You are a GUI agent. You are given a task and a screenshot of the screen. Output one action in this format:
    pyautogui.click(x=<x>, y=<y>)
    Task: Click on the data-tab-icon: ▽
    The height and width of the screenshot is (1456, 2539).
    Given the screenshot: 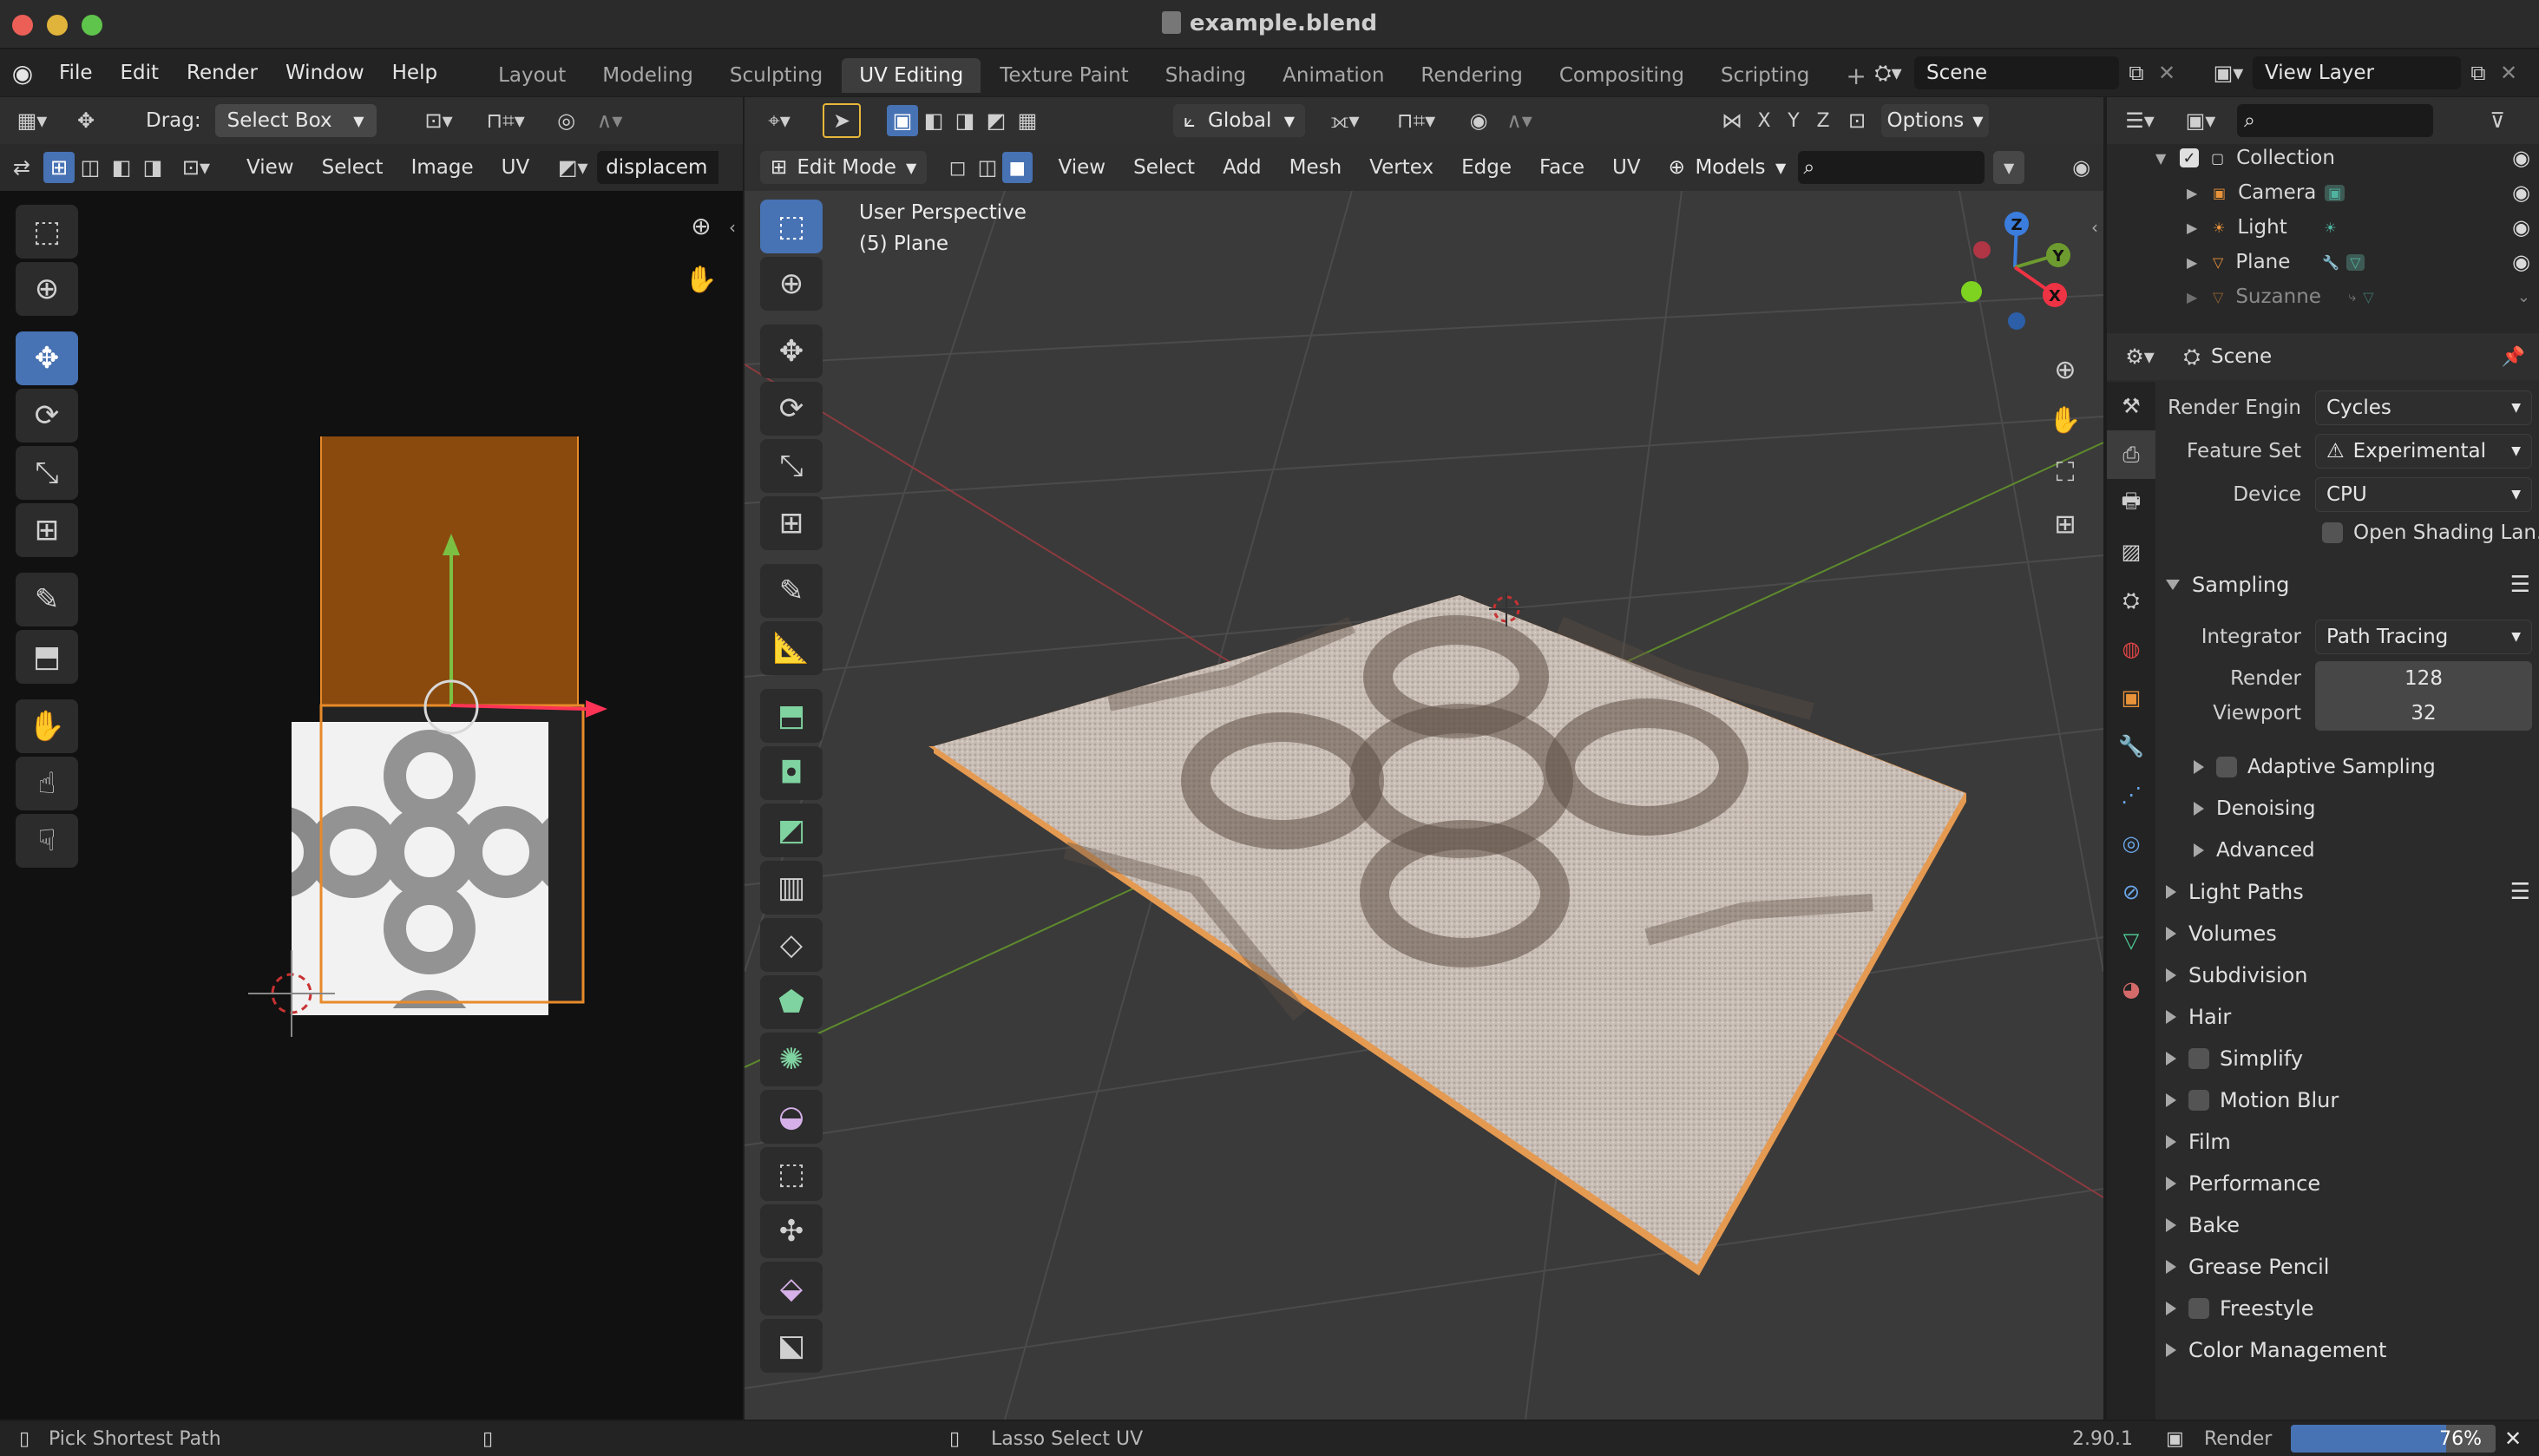 What is the action you would take?
    pyautogui.click(x=2131, y=940)
    